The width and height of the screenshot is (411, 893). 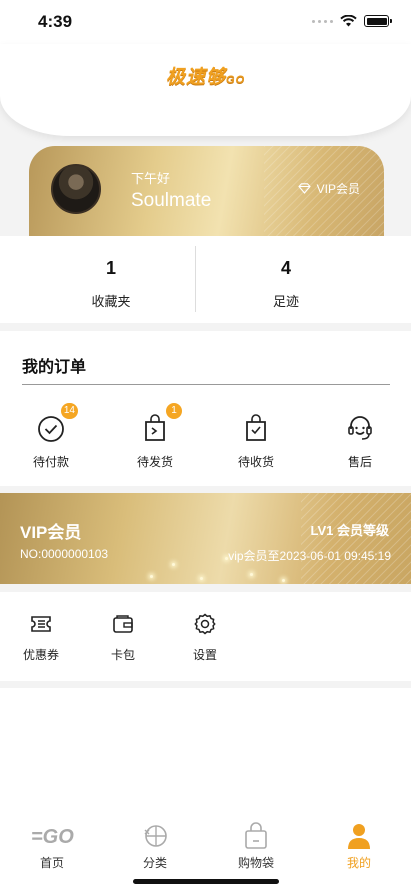 What do you see at coordinates (358, 863) in the screenshot?
I see `tab-mine-label: 我的` at bounding box center [358, 863].